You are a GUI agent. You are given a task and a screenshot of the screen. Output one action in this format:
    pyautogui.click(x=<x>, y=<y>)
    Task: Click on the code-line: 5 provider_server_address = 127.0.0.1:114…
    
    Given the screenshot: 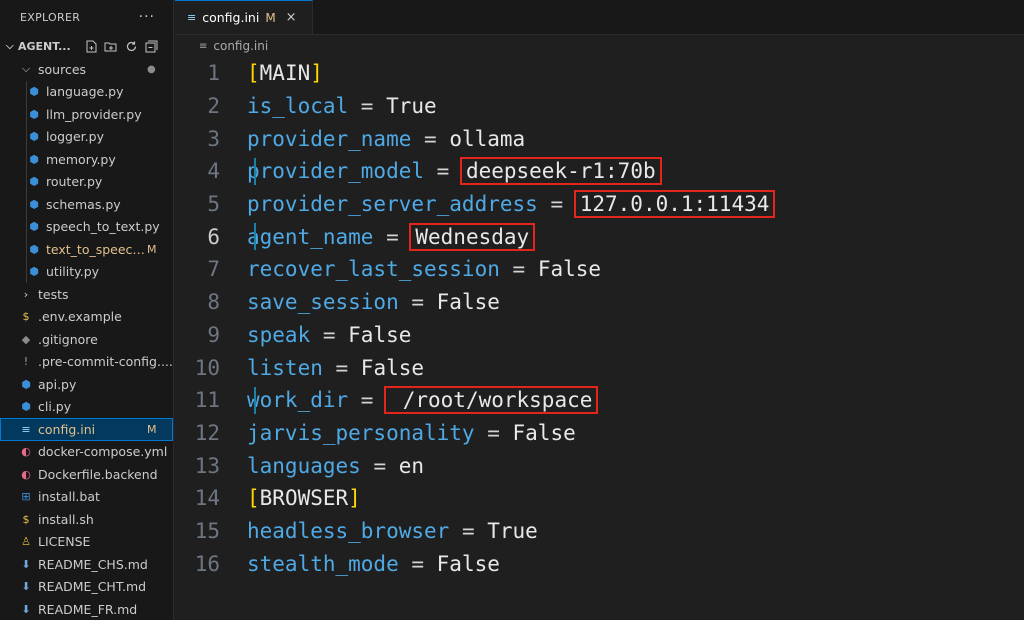 What is the action you would take?
    pyautogui.click(x=599, y=204)
    